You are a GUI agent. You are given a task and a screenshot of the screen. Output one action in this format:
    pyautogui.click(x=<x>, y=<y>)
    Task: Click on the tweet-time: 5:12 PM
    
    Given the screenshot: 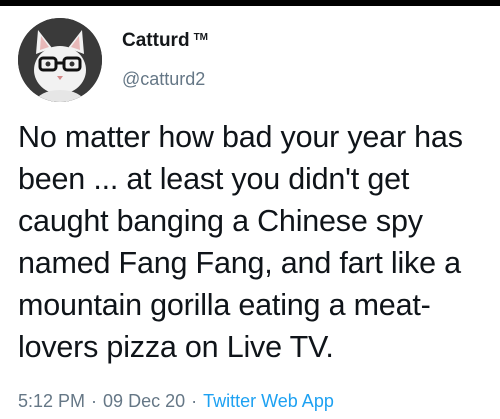 What is the action you would take?
    pyautogui.click(x=51, y=401)
    